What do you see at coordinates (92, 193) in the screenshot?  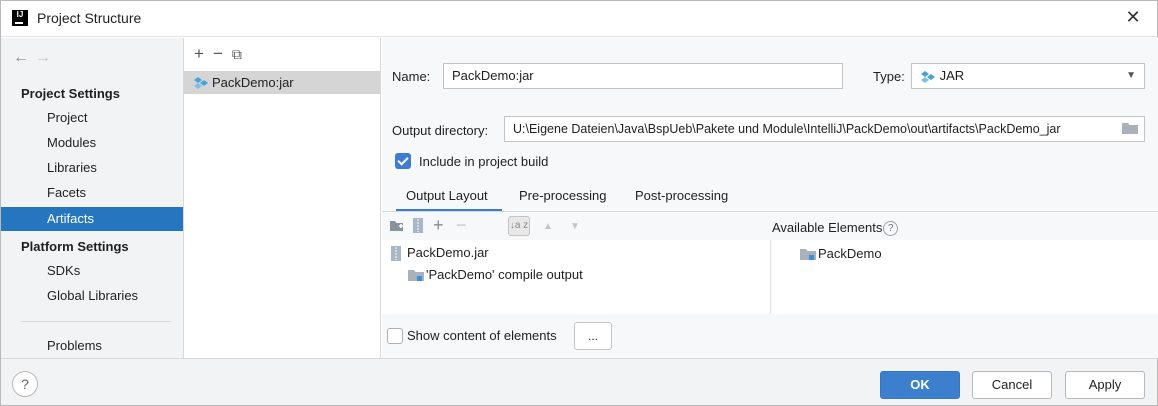 I see `sidebar-item-facets: Facets` at bounding box center [92, 193].